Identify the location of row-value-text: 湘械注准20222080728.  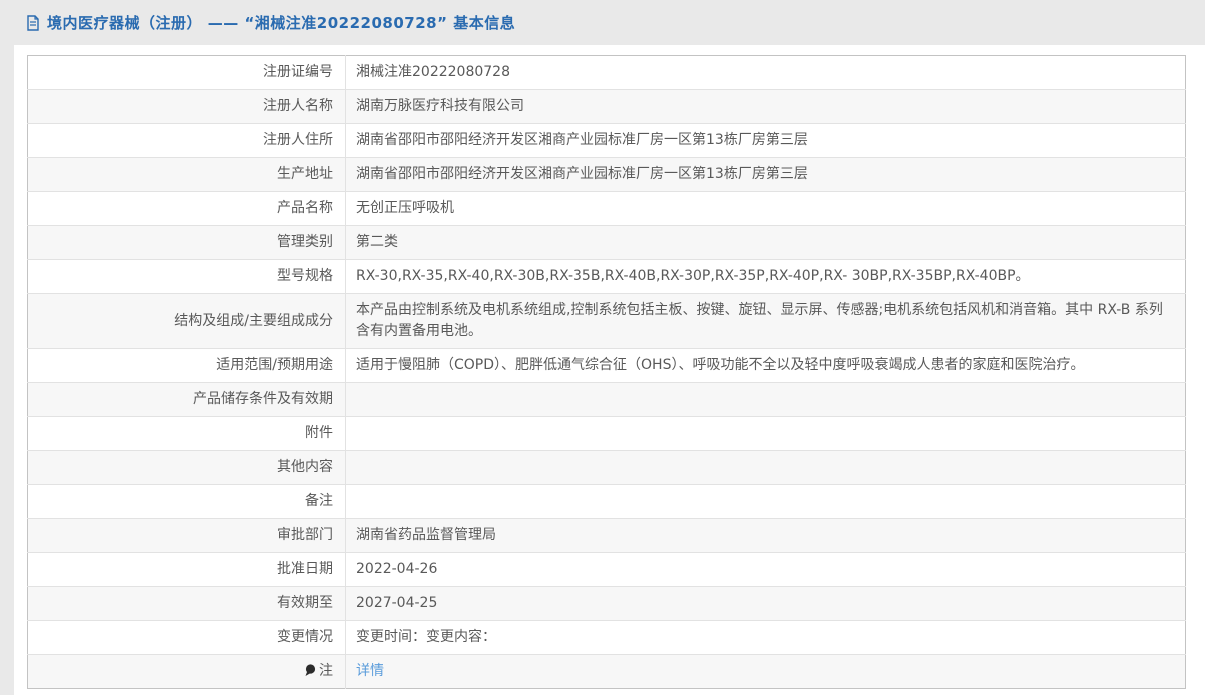
(433, 72).